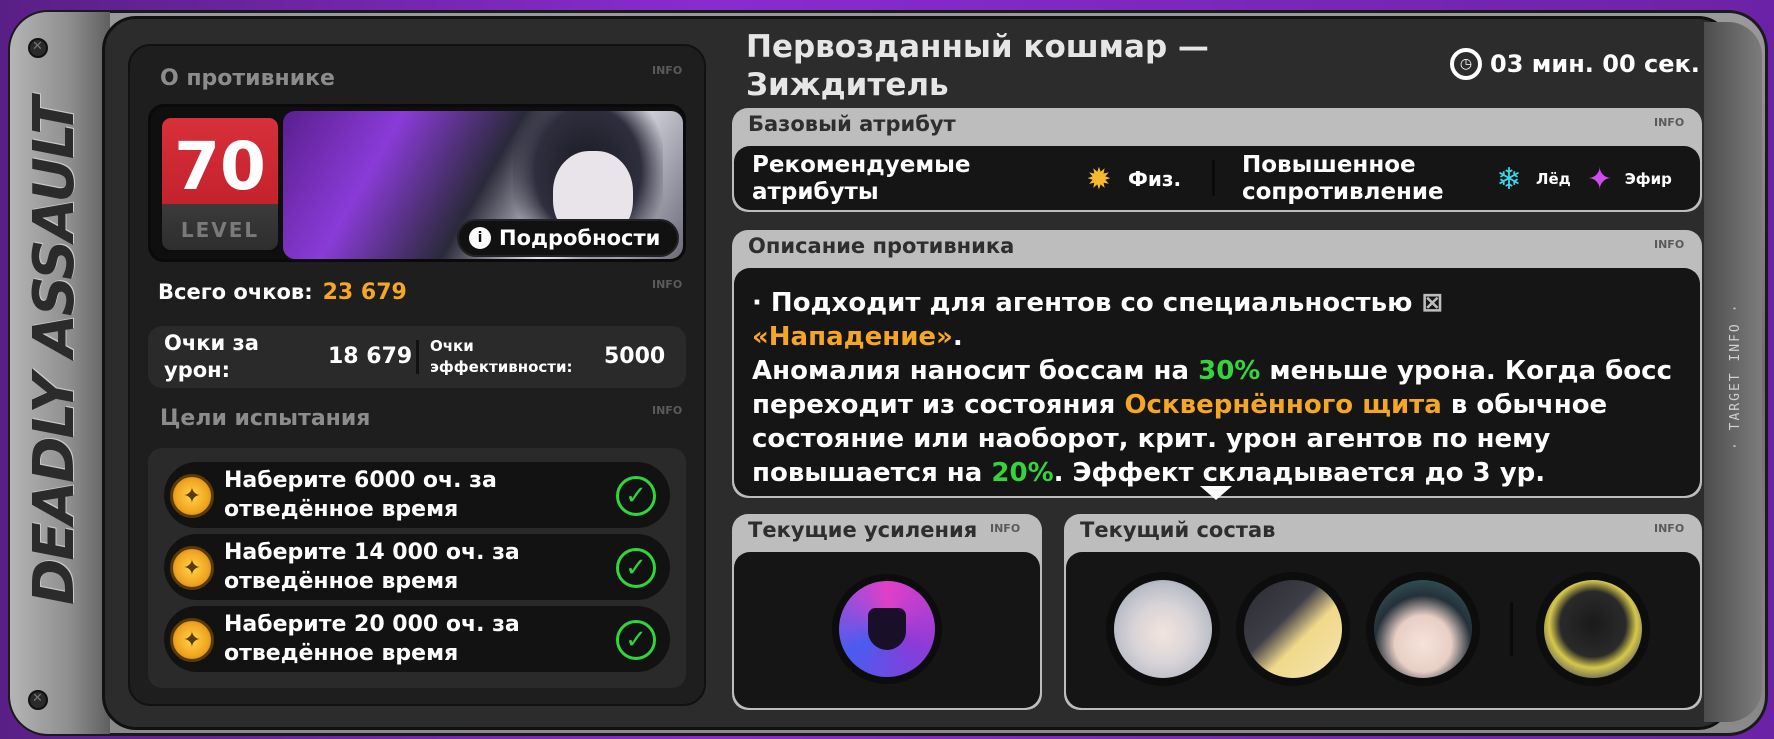  I want to click on goals-section-label: Цели испытания, so click(265, 418).